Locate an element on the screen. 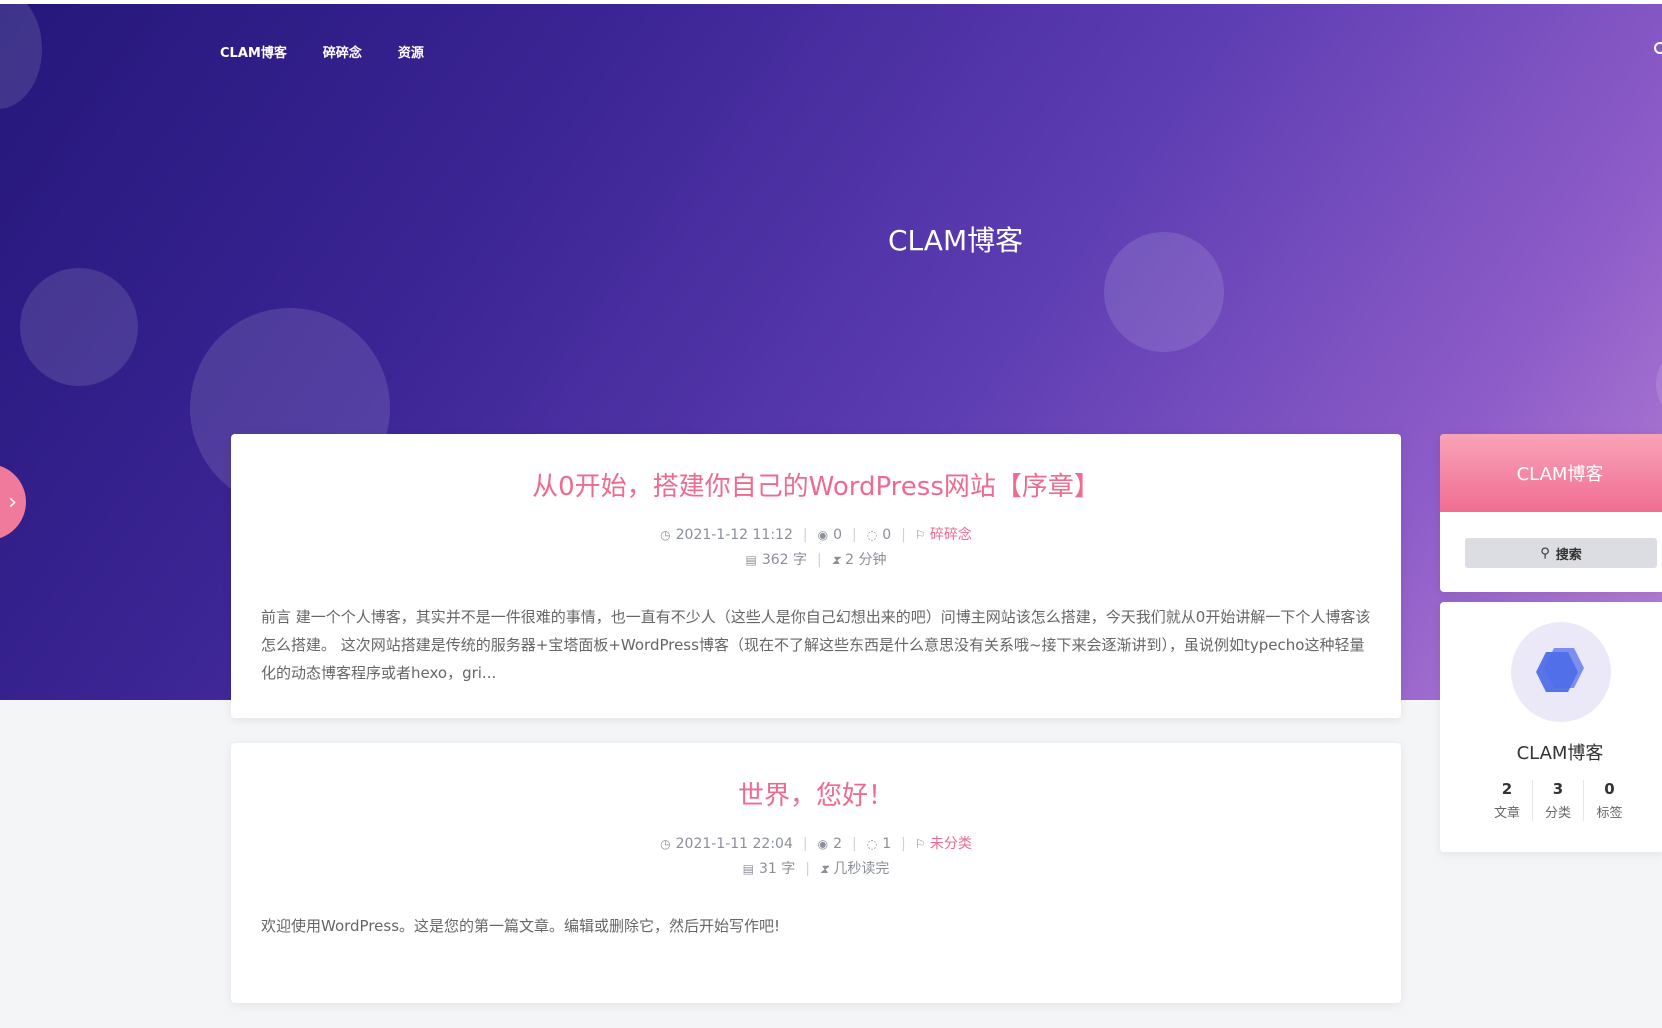  post-read-time: 2 分钟 is located at coordinates (866, 560).